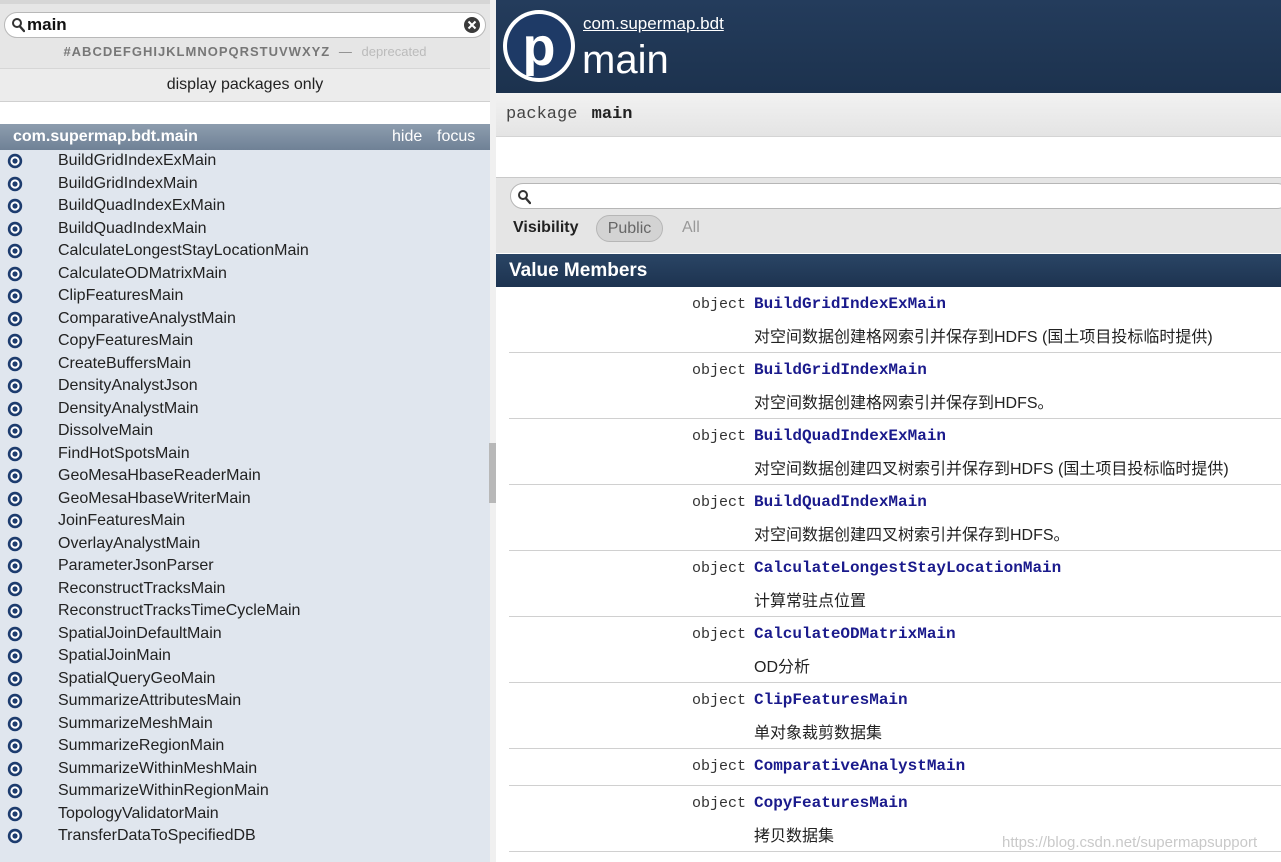  I want to click on list-item-label: DensityAnalystJson, so click(128, 386).